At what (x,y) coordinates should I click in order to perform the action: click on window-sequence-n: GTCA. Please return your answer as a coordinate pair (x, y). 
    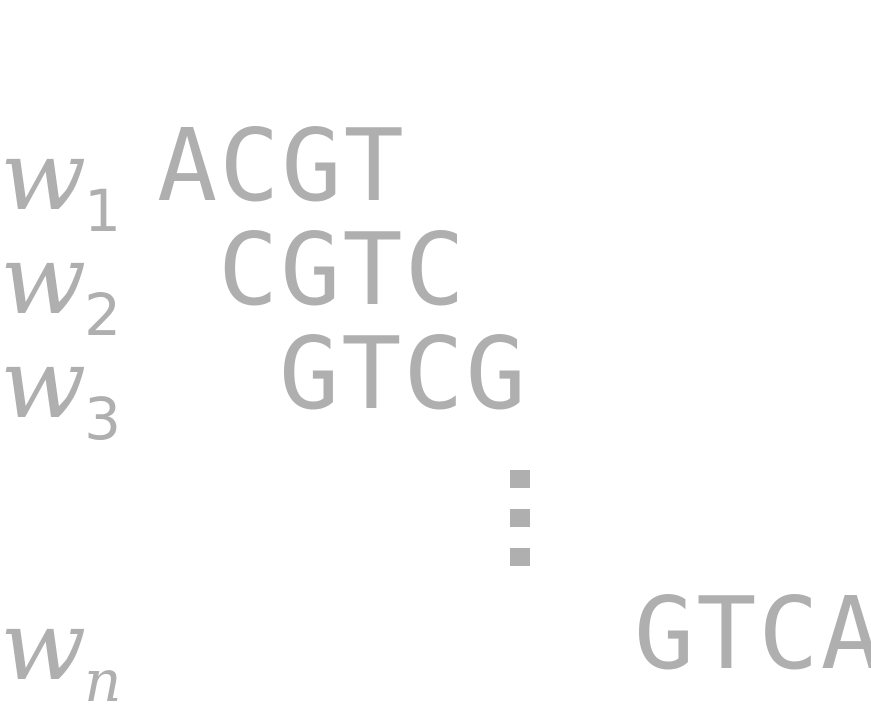
    Looking at the image, I should click on (752, 633).